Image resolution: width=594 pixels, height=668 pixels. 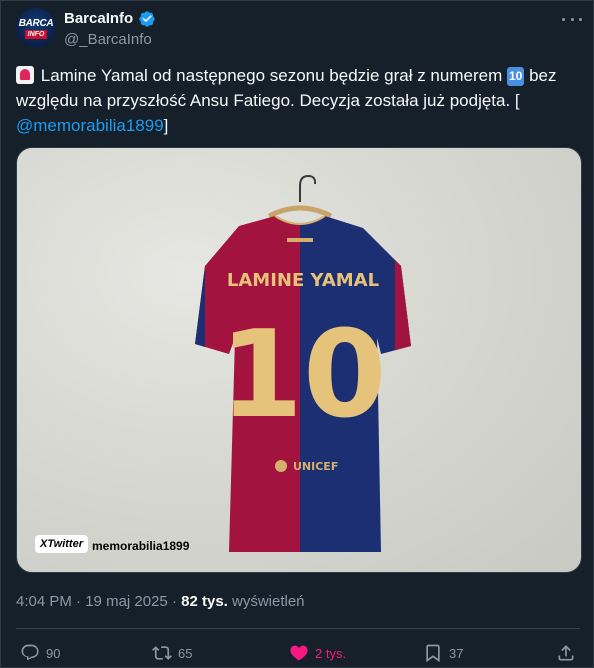 What do you see at coordinates (141, 546) in the screenshot?
I see `watermark-text: memorabilia1899` at bounding box center [141, 546].